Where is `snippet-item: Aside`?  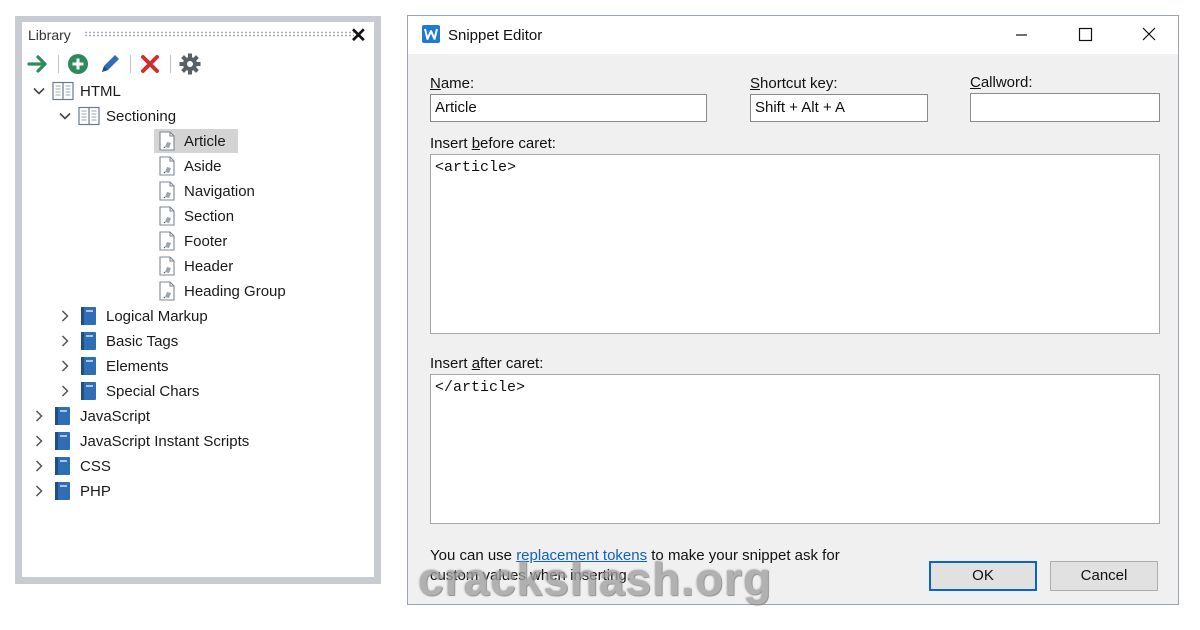
snippet-item: Aside is located at coordinates (192, 166).